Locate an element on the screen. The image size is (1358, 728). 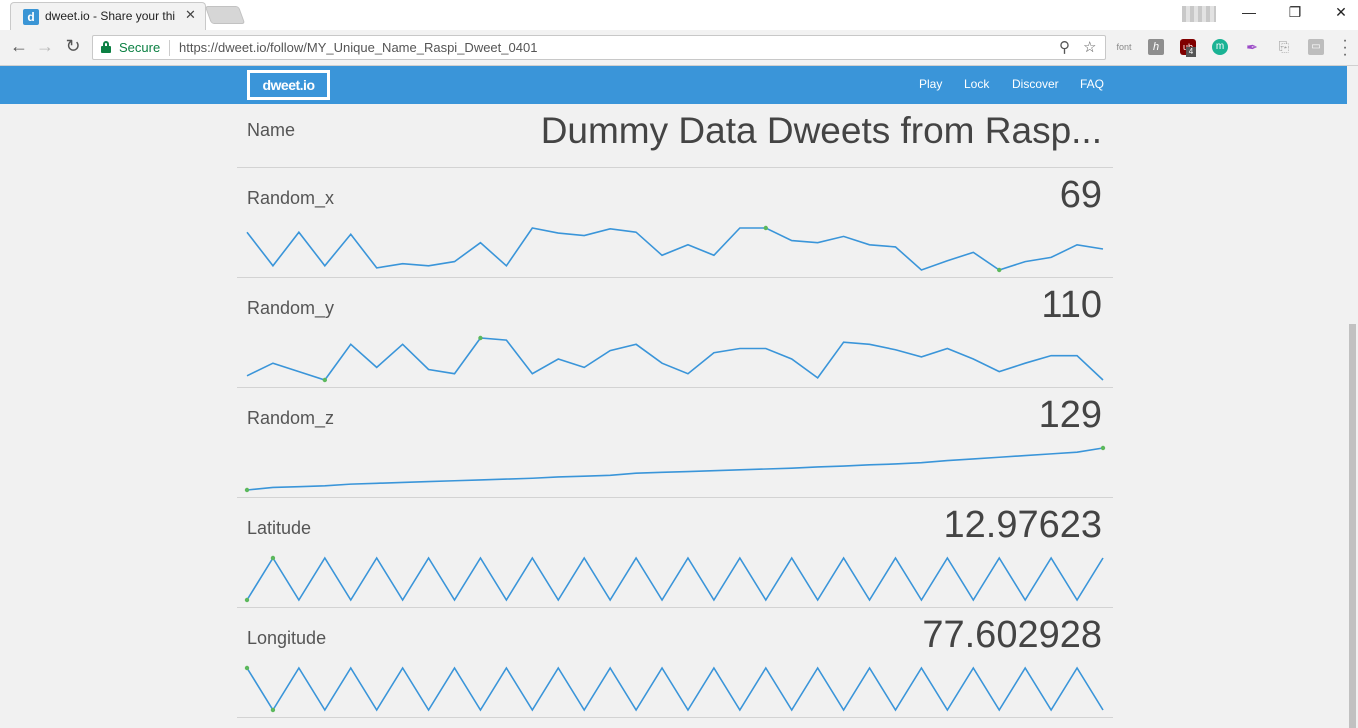
zoom-icon: ⚲ is located at coordinates (1064, 47).